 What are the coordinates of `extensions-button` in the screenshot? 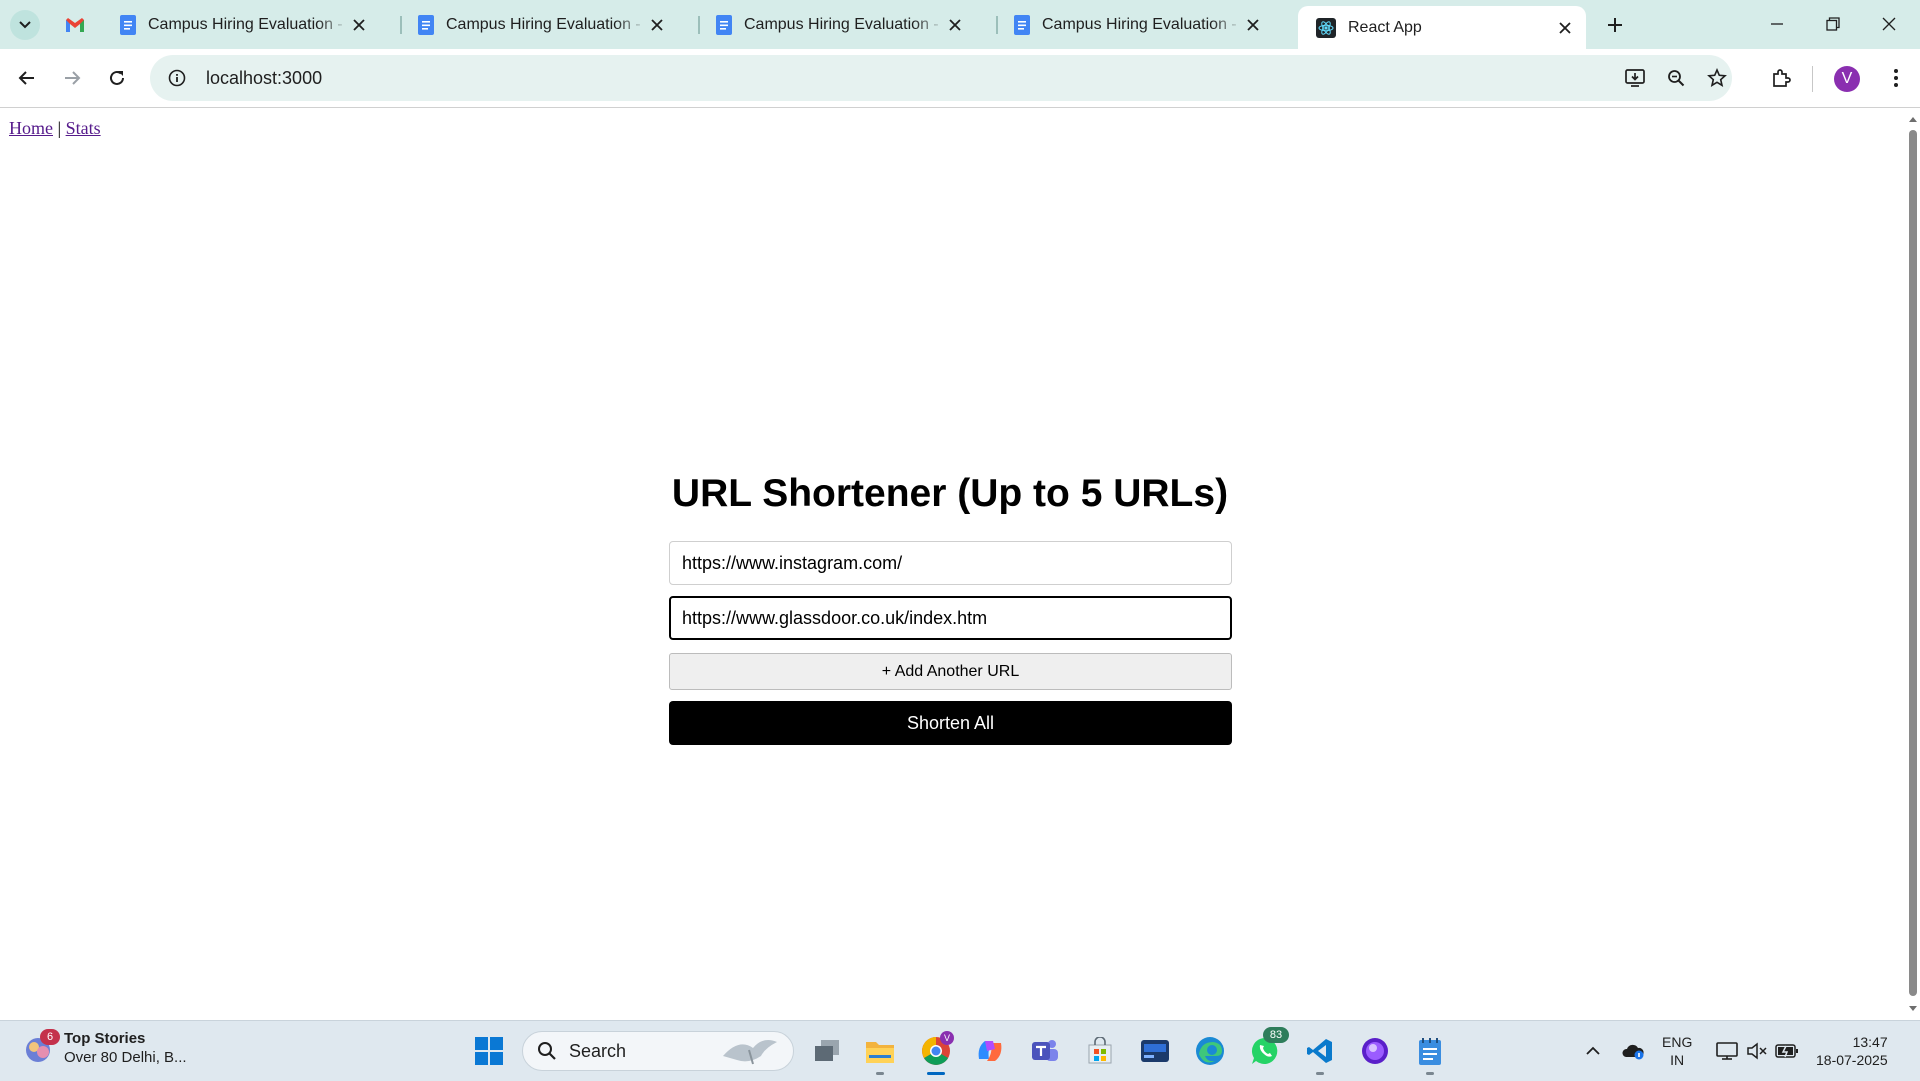 It's located at (1781, 78).